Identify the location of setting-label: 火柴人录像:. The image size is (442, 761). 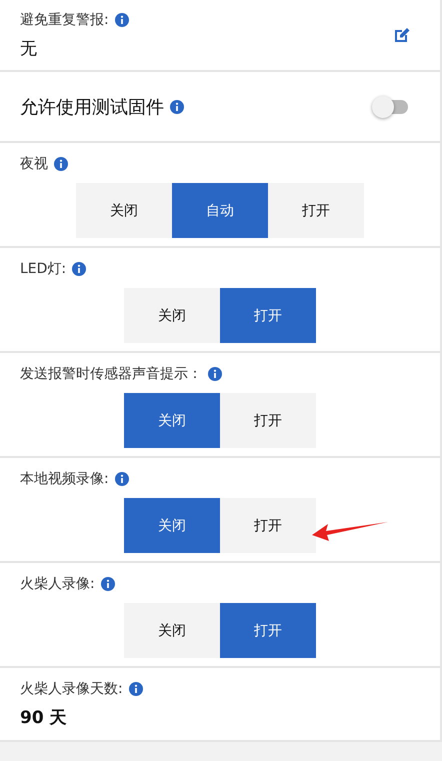
(57, 584).